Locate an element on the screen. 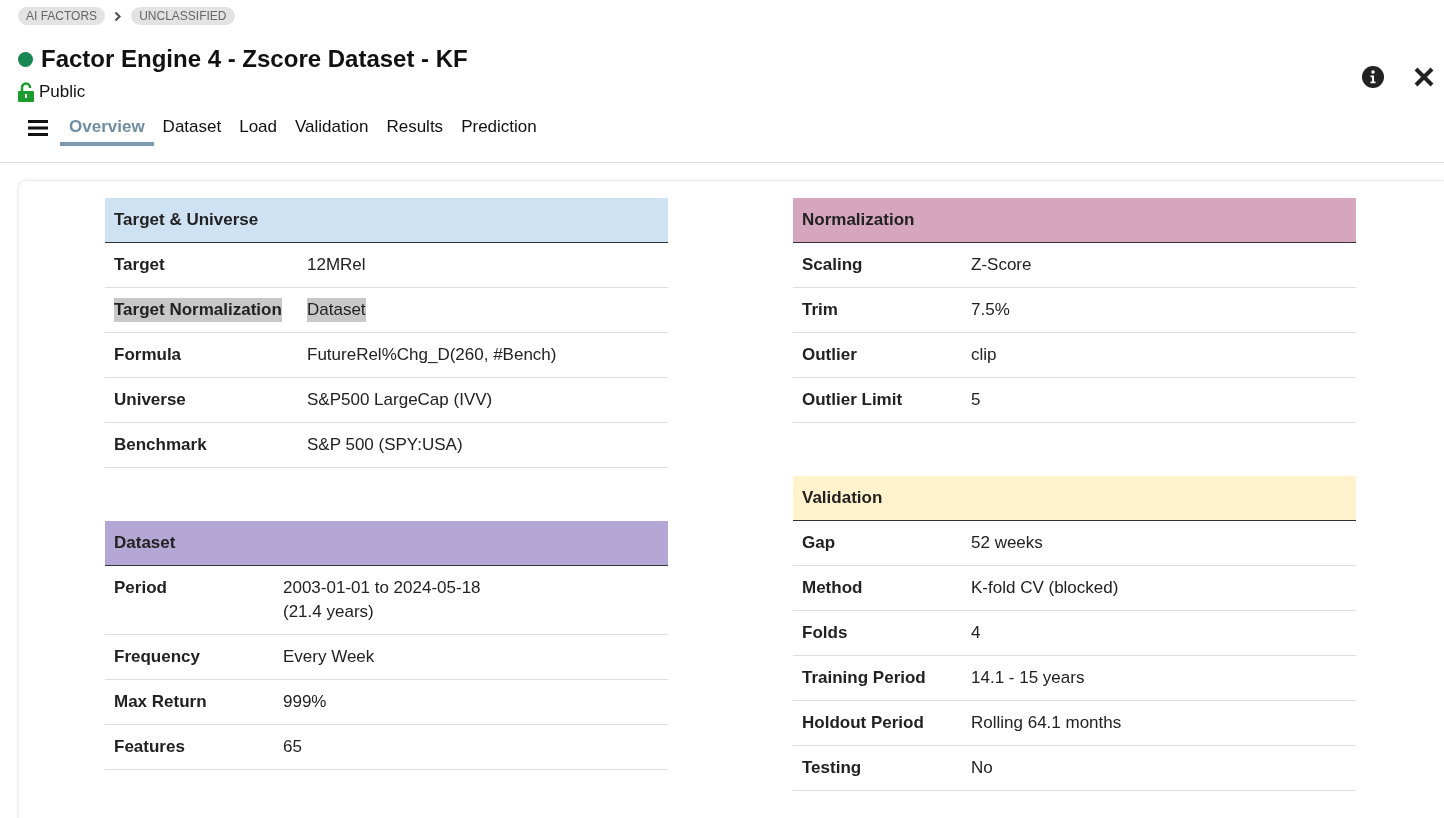  field-label: Testing is located at coordinates (832, 768).